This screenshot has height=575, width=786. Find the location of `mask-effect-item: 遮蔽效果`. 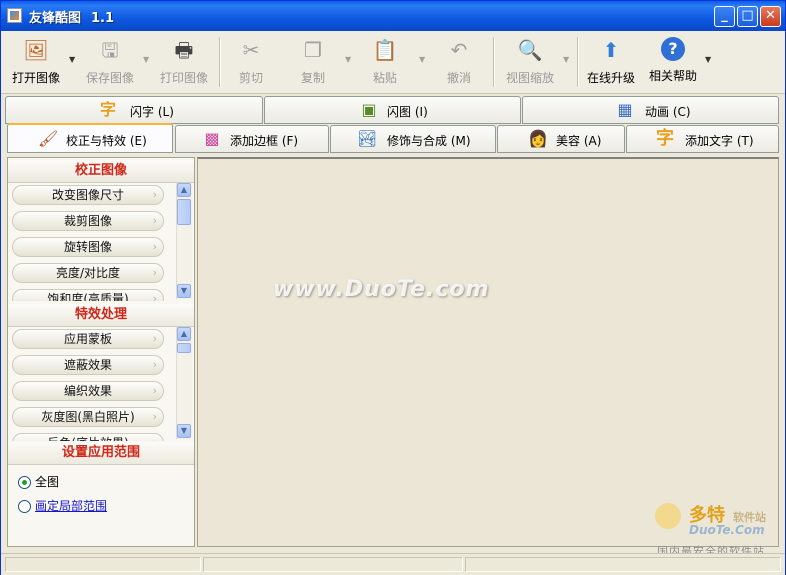

mask-effect-item: 遮蔽效果 is located at coordinates (88, 365).